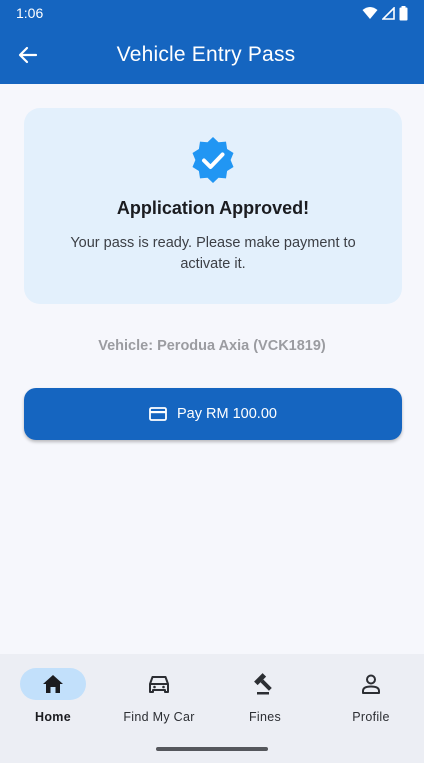 Image resolution: width=424 pixels, height=763 pixels. Describe the element at coordinates (159, 717) in the screenshot. I see `nav-label-find-my-car: Find My Car` at that location.